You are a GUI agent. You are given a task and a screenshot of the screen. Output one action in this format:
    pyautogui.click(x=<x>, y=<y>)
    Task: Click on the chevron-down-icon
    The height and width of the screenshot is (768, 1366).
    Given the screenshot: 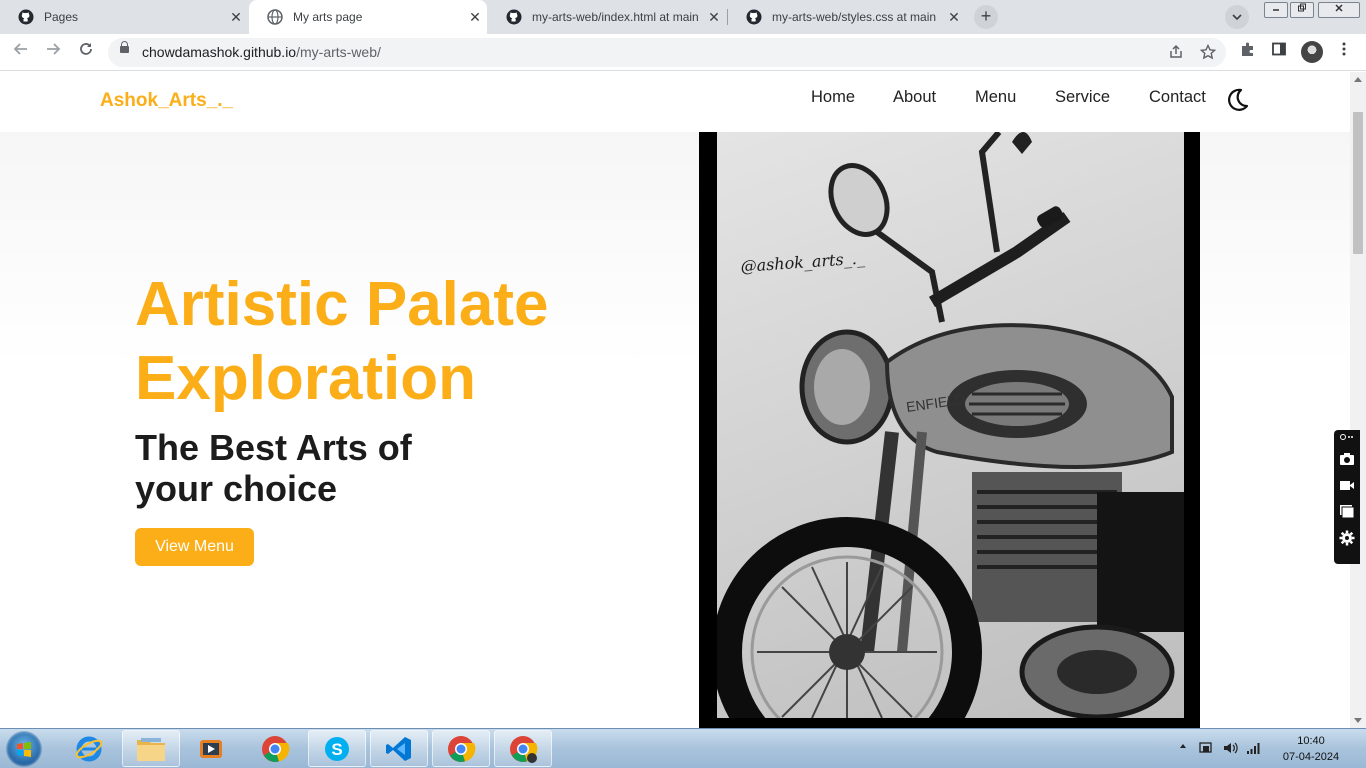 What is the action you would take?
    pyautogui.click(x=1237, y=17)
    